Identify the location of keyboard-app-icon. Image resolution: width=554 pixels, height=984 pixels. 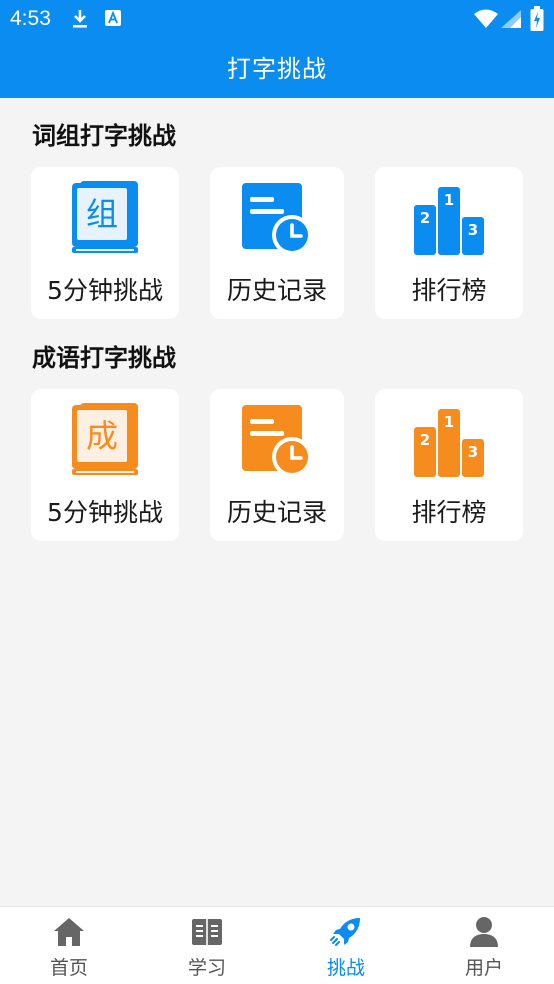
(113, 18).